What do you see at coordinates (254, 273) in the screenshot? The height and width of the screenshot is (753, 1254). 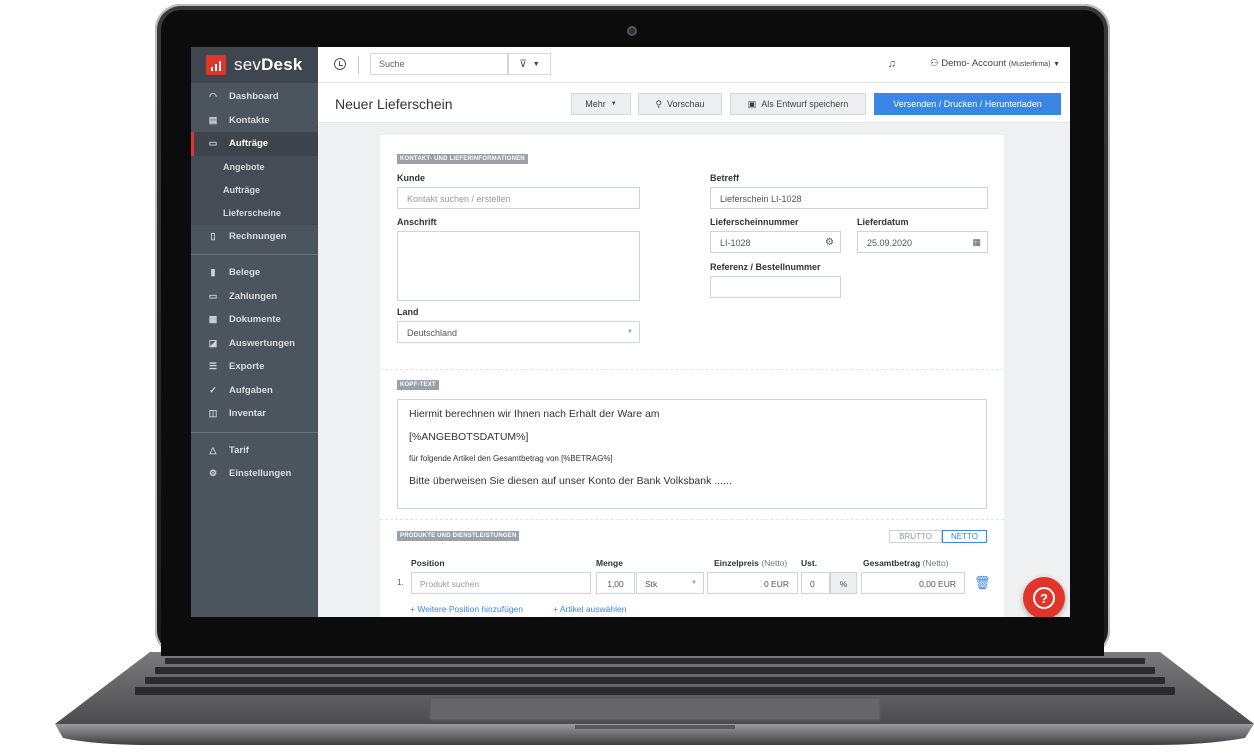 I see `sidebar-item-belege: ▮ Belege` at bounding box center [254, 273].